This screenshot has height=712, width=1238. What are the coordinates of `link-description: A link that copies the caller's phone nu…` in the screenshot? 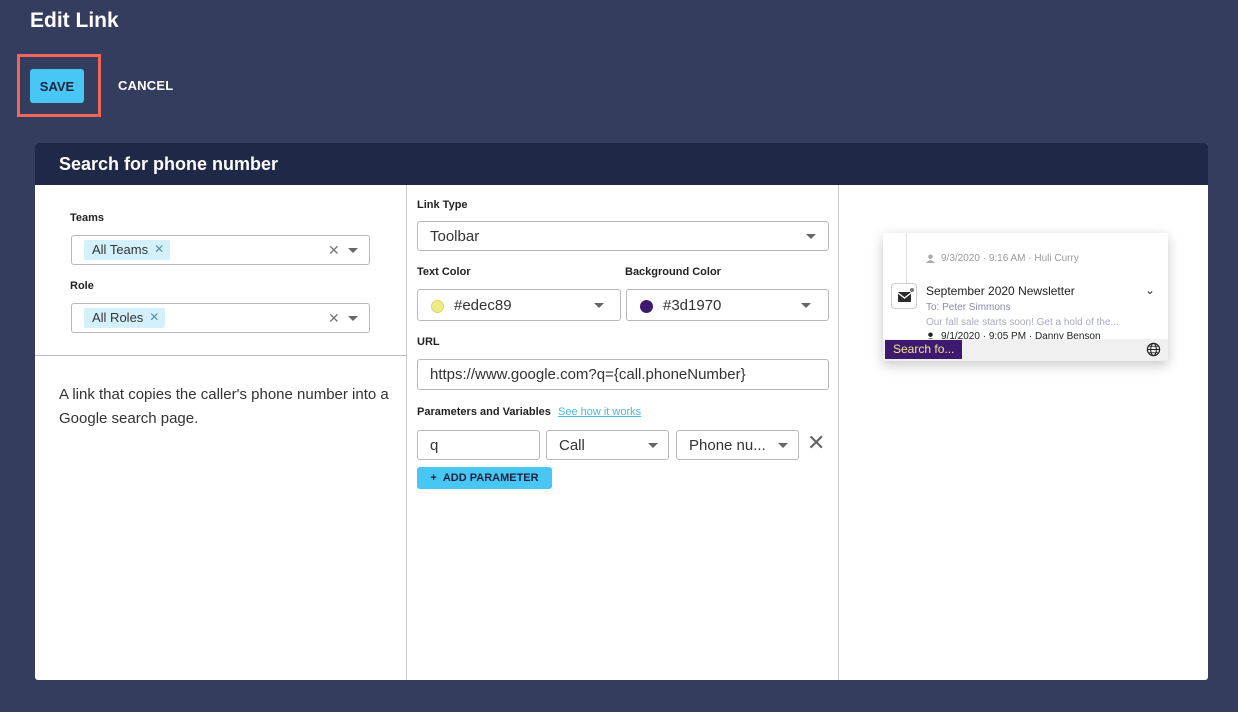 It's located at (224, 406).